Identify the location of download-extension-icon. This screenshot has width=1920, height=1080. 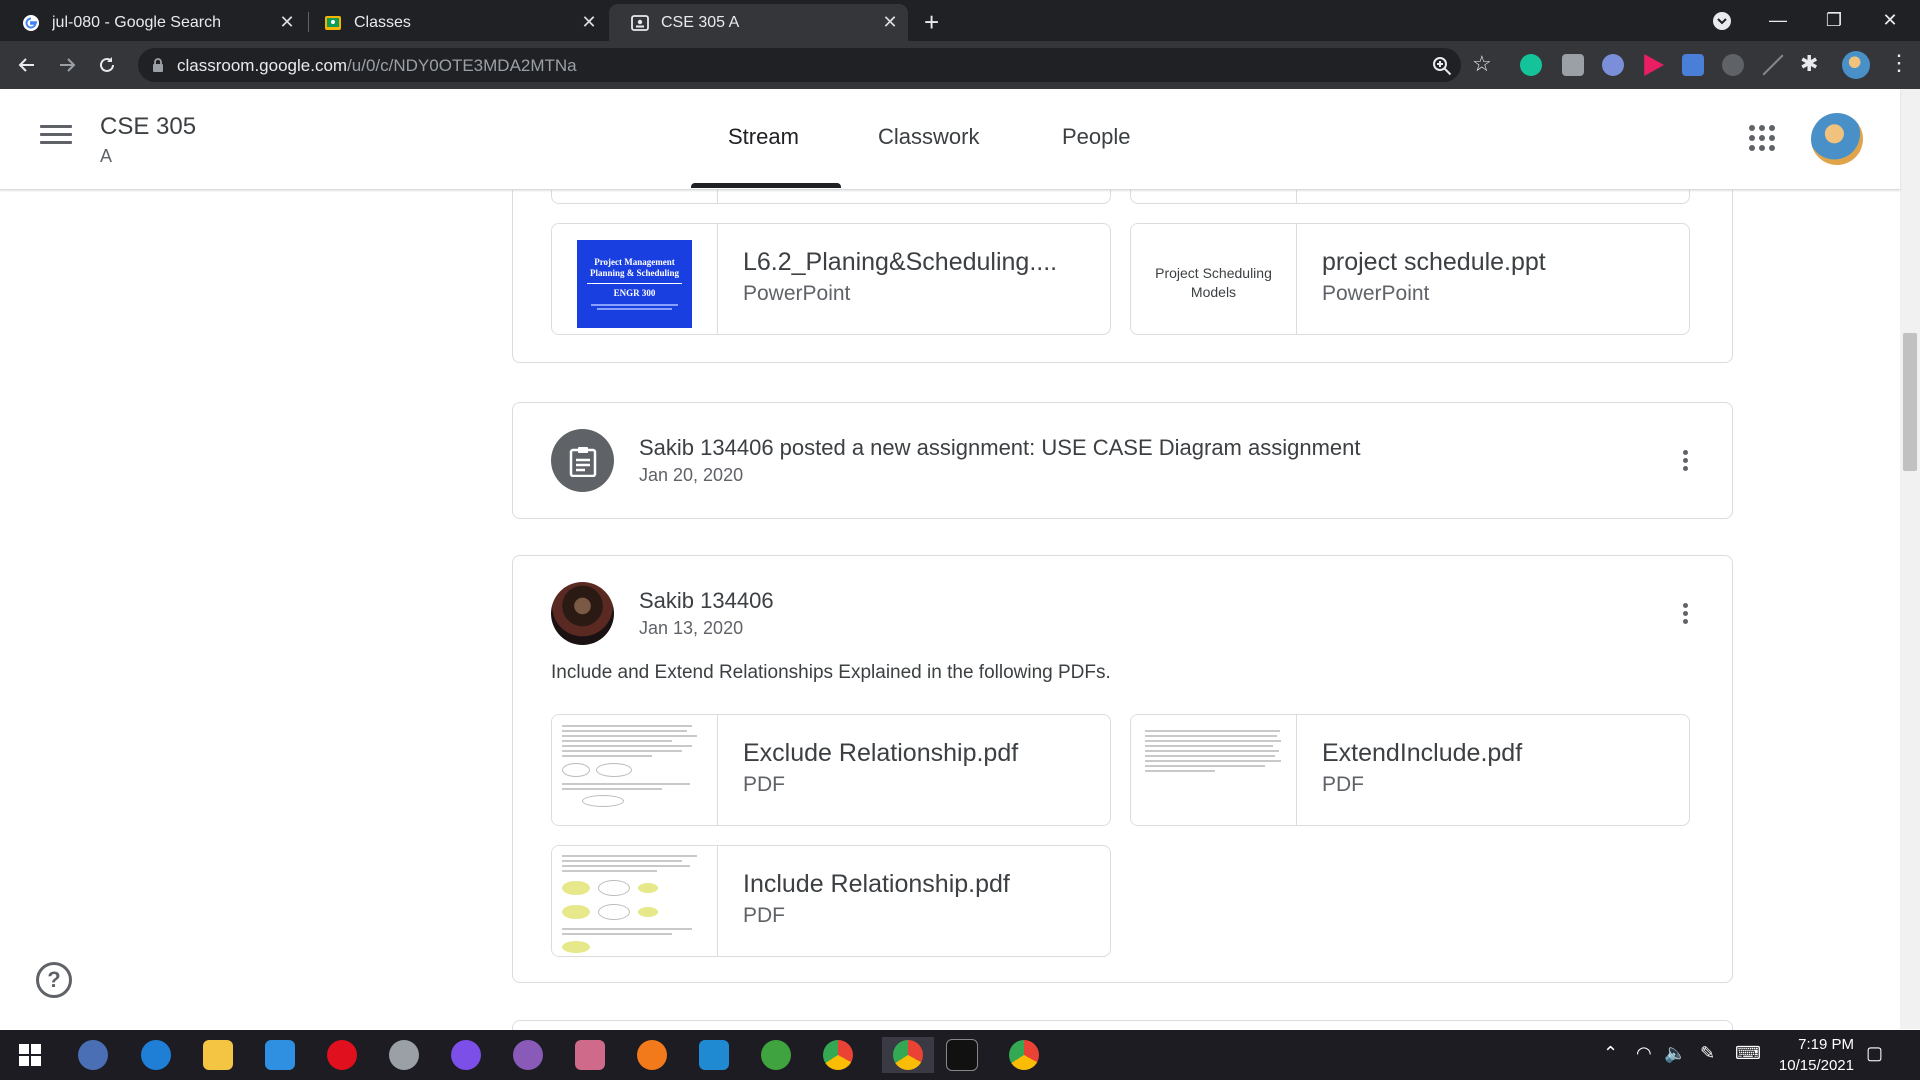
(1693, 65).